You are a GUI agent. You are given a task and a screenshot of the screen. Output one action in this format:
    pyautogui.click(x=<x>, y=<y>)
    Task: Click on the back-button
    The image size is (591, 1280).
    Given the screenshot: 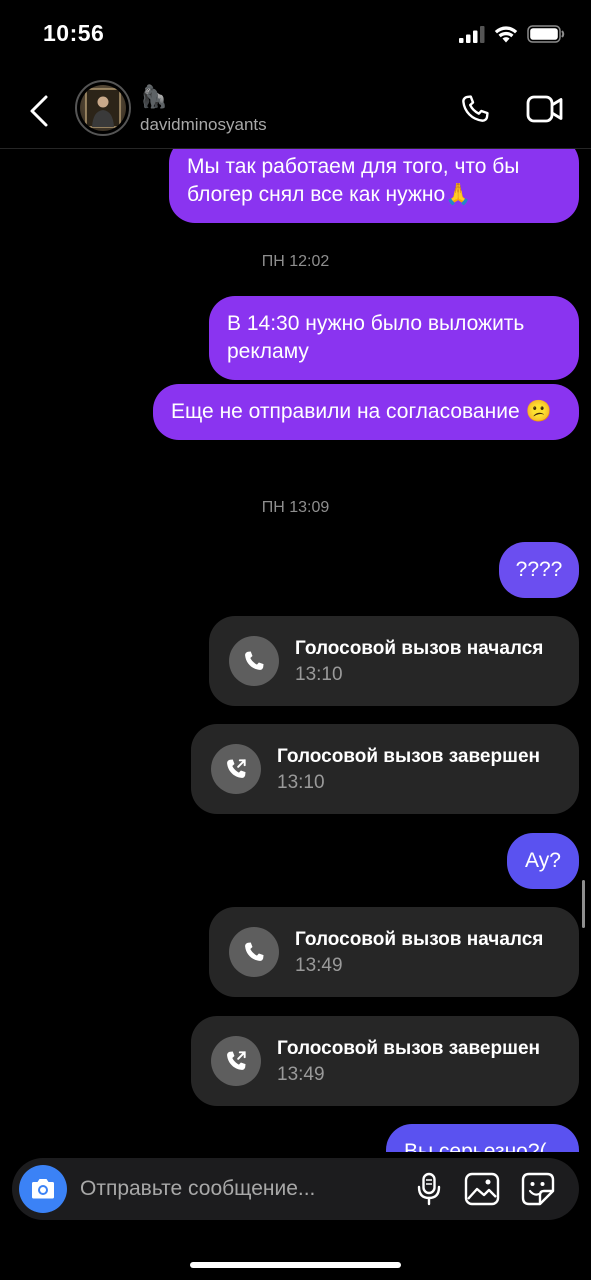 What is the action you would take?
    pyautogui.click(x=40, y=111)
    